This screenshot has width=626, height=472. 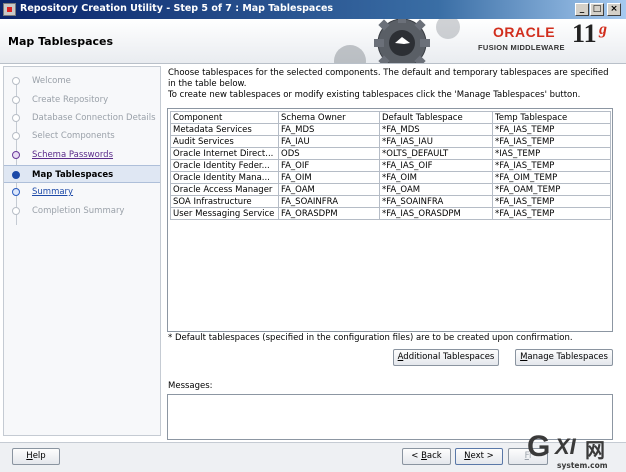 I want to click on watermark-xi: XI, so click(x=565, y=446).